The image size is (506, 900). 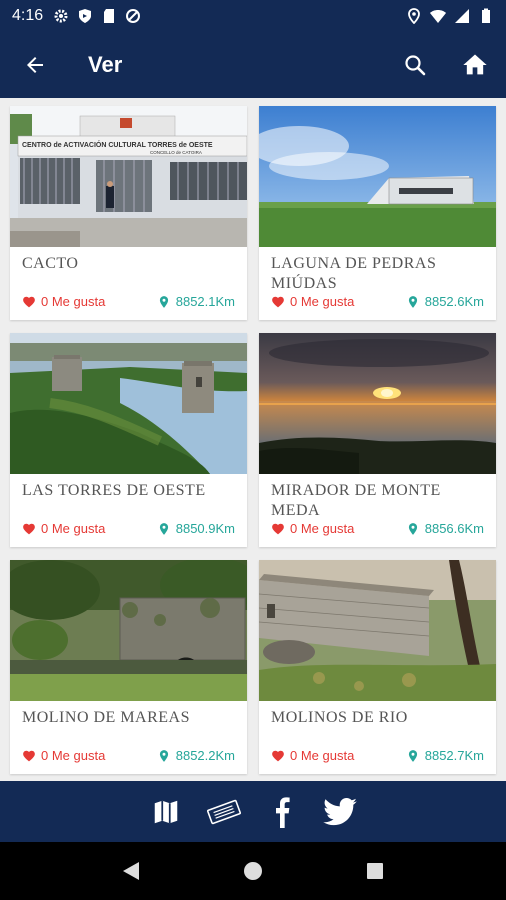 I want to click on place-title: LAS TORRES DE OESTE, so click(x=114, y=490).